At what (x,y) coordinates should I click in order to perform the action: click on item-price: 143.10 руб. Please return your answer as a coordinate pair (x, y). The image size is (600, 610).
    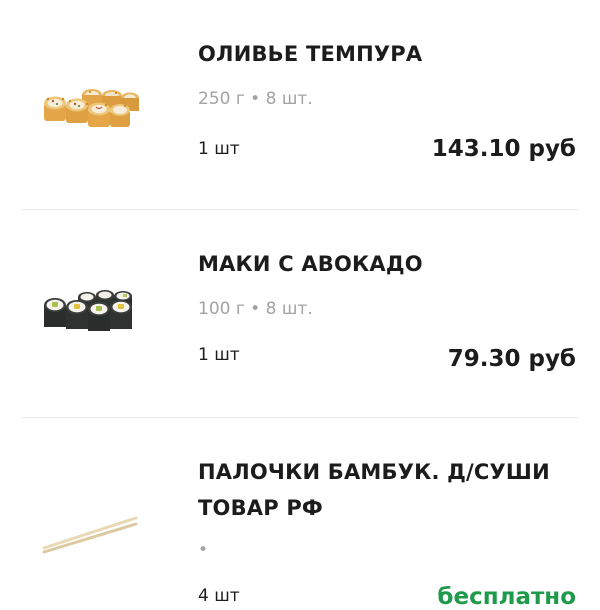
    Looking at the image, I should click on (503, 149).